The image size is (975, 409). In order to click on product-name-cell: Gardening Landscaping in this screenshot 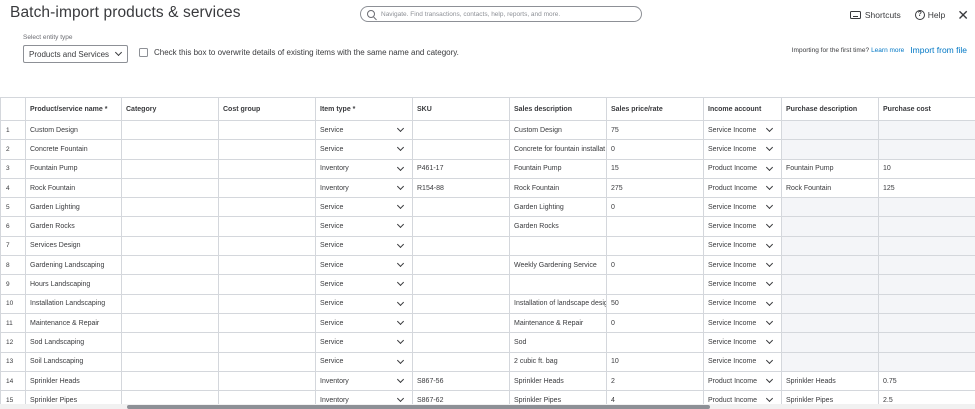, I will do `click(73, 265)`.